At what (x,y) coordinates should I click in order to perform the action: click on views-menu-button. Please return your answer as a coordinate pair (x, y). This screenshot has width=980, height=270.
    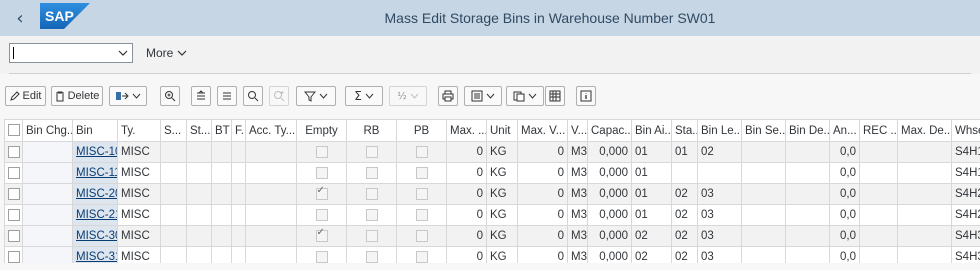
    Looking at the image, I should click on (483, 96).